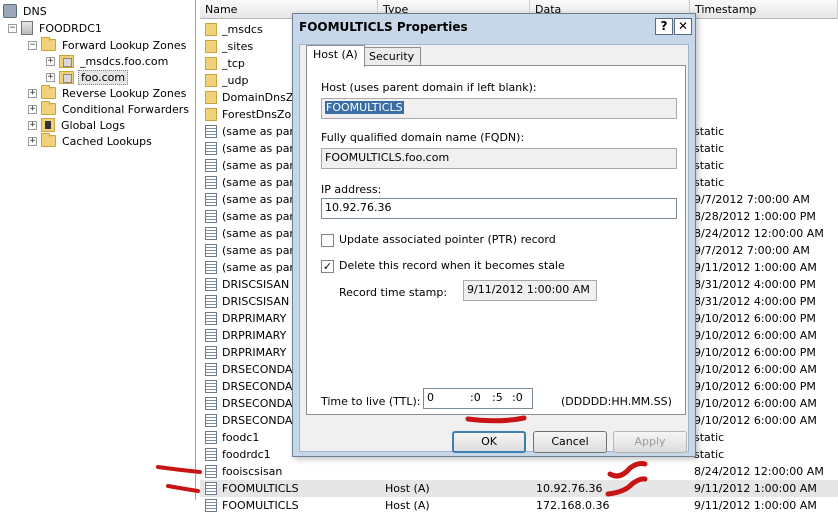 This screenshot has height=514, width=838. I want to click on ttl-format: (DDDDD:HH.MM.SS), so click(616, 401).